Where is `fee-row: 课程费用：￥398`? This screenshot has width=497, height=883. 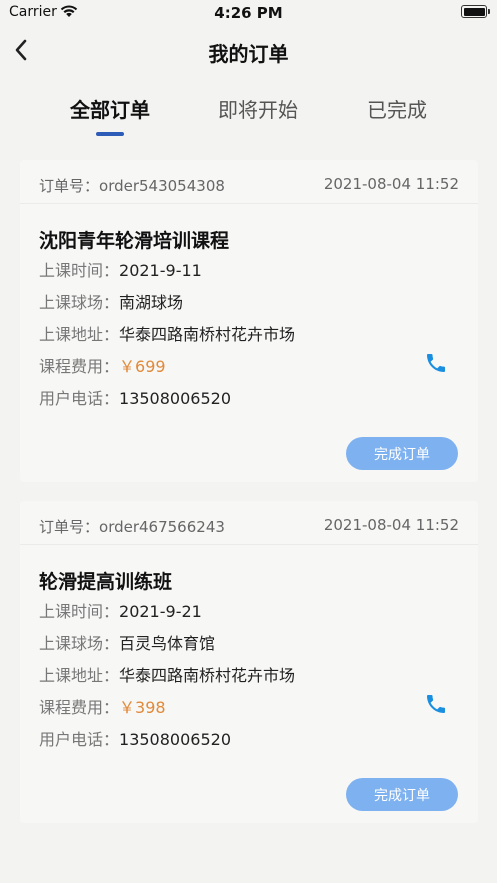 fee-row: 课程费用：￥398 is located at coordinates (102, 706).